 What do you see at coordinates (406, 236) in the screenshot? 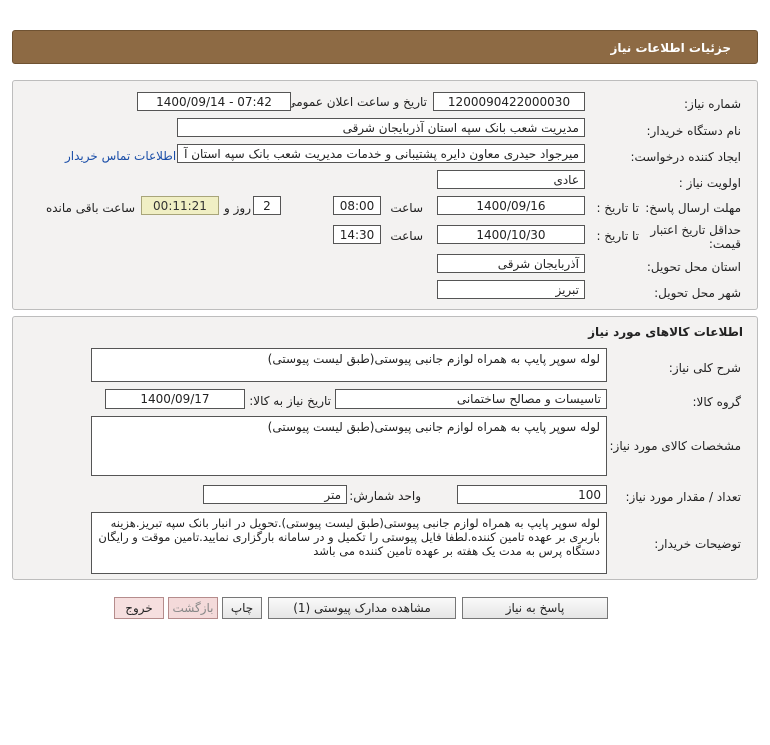
I see `validity-time-label: ساعت` at bounding box center [406, 236].